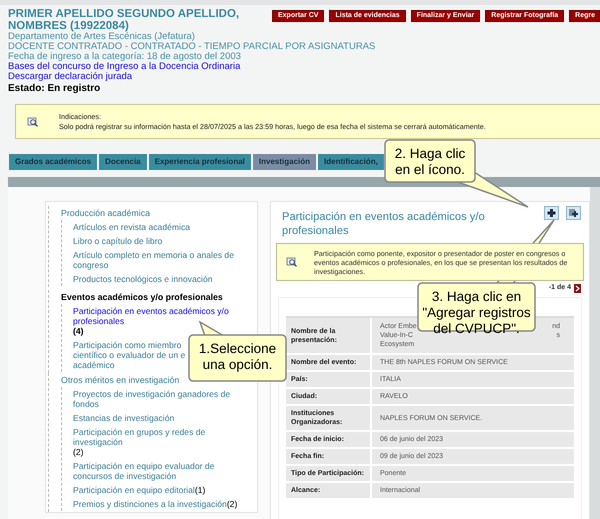 This screenshot has width=600, height=519. I want to click on status-text: Estado: En registro, so click(54, 88).